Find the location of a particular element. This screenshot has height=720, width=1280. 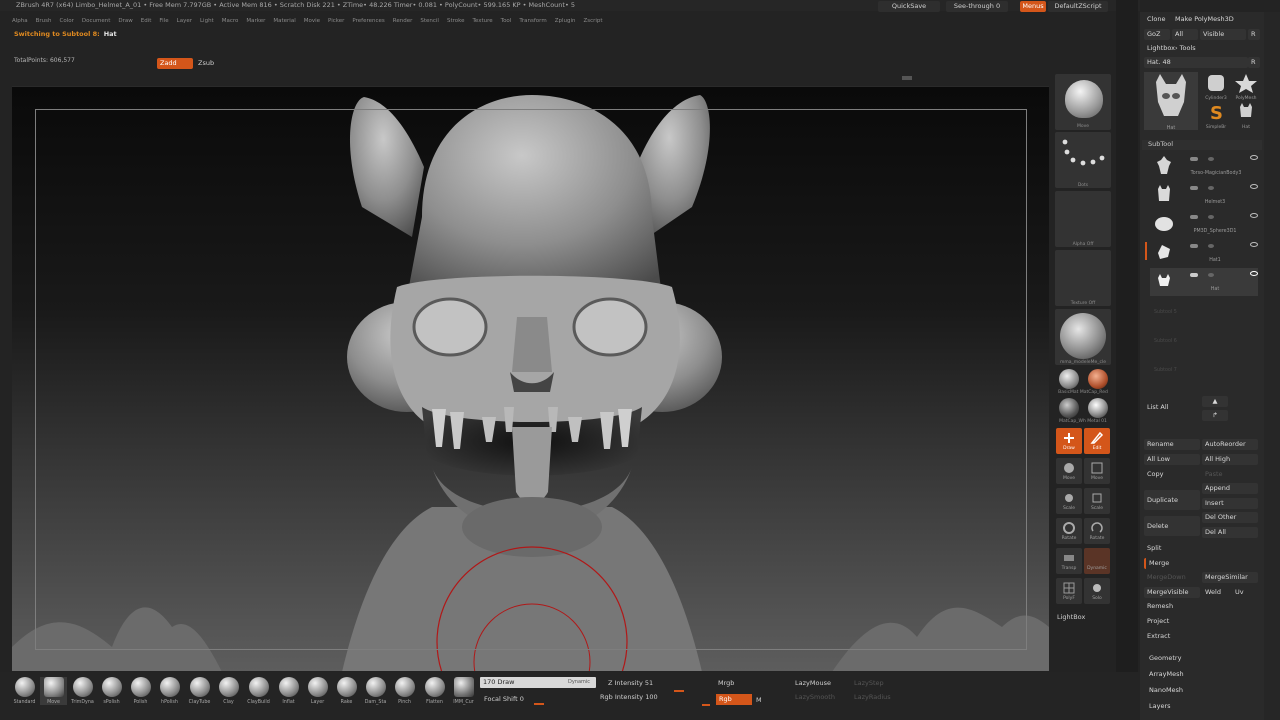

lightbox-tools-button: Lightbox› Tools is located at coordinates (1194, 48).